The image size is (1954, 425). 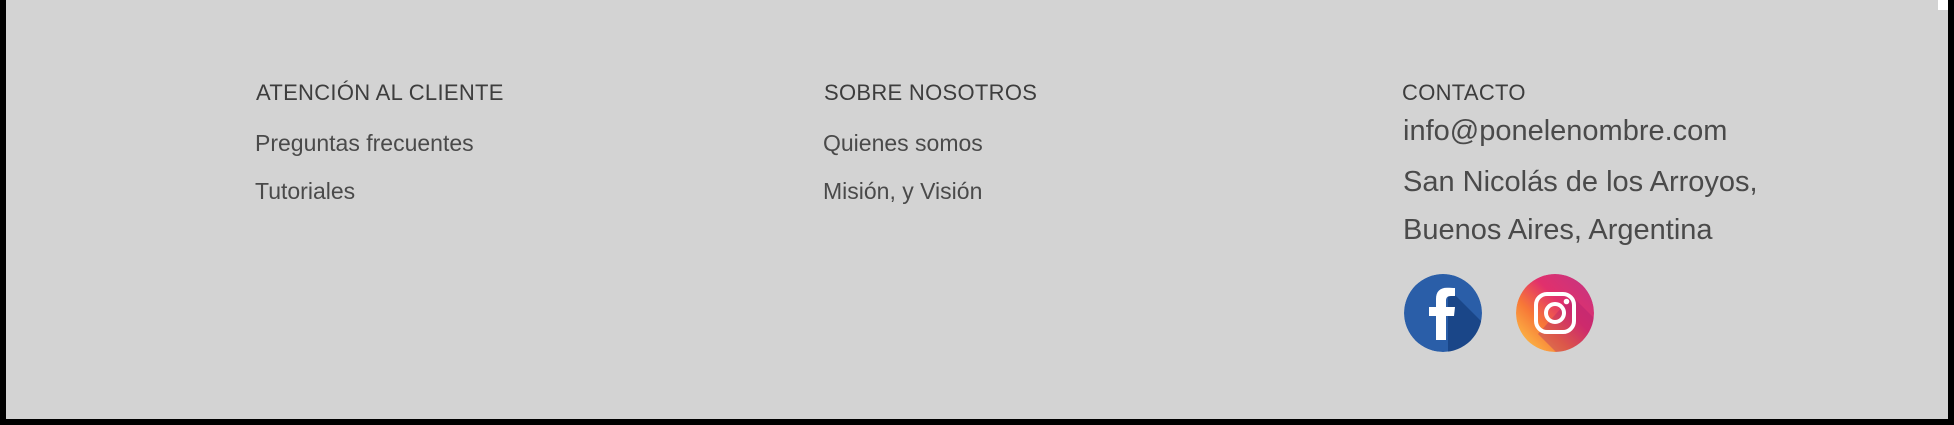 I want to click on about-heading: SOBRE NOSOTROS, so click(x=931, y=92).